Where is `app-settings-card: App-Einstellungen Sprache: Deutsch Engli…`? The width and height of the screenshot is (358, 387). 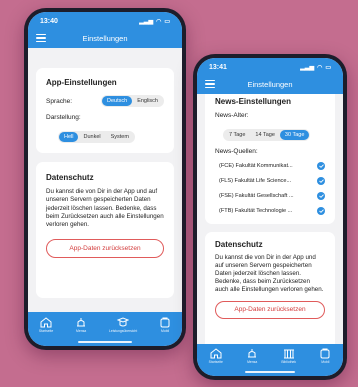
app-settings-card: App-Einstellungen Sprache: Deutsch Engli… is located at coordinates (105, 110).